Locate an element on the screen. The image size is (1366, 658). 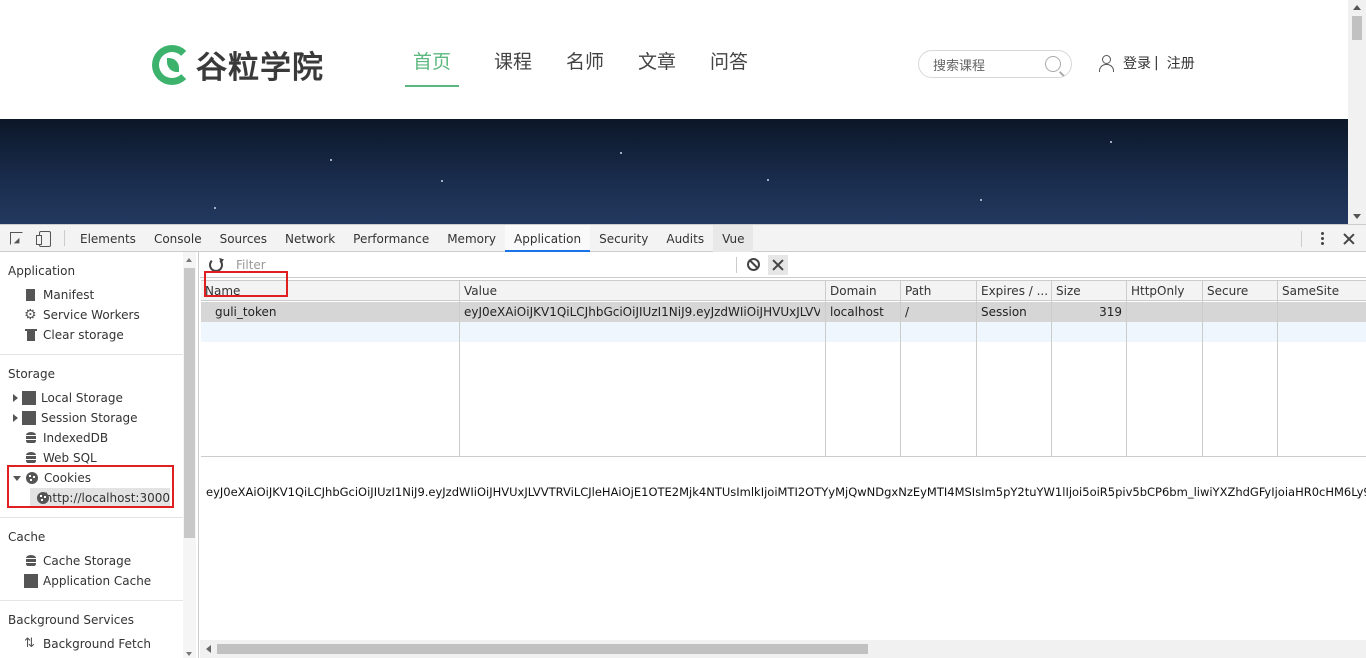
highlight-box-cookies is located at coordinates (90, 486).